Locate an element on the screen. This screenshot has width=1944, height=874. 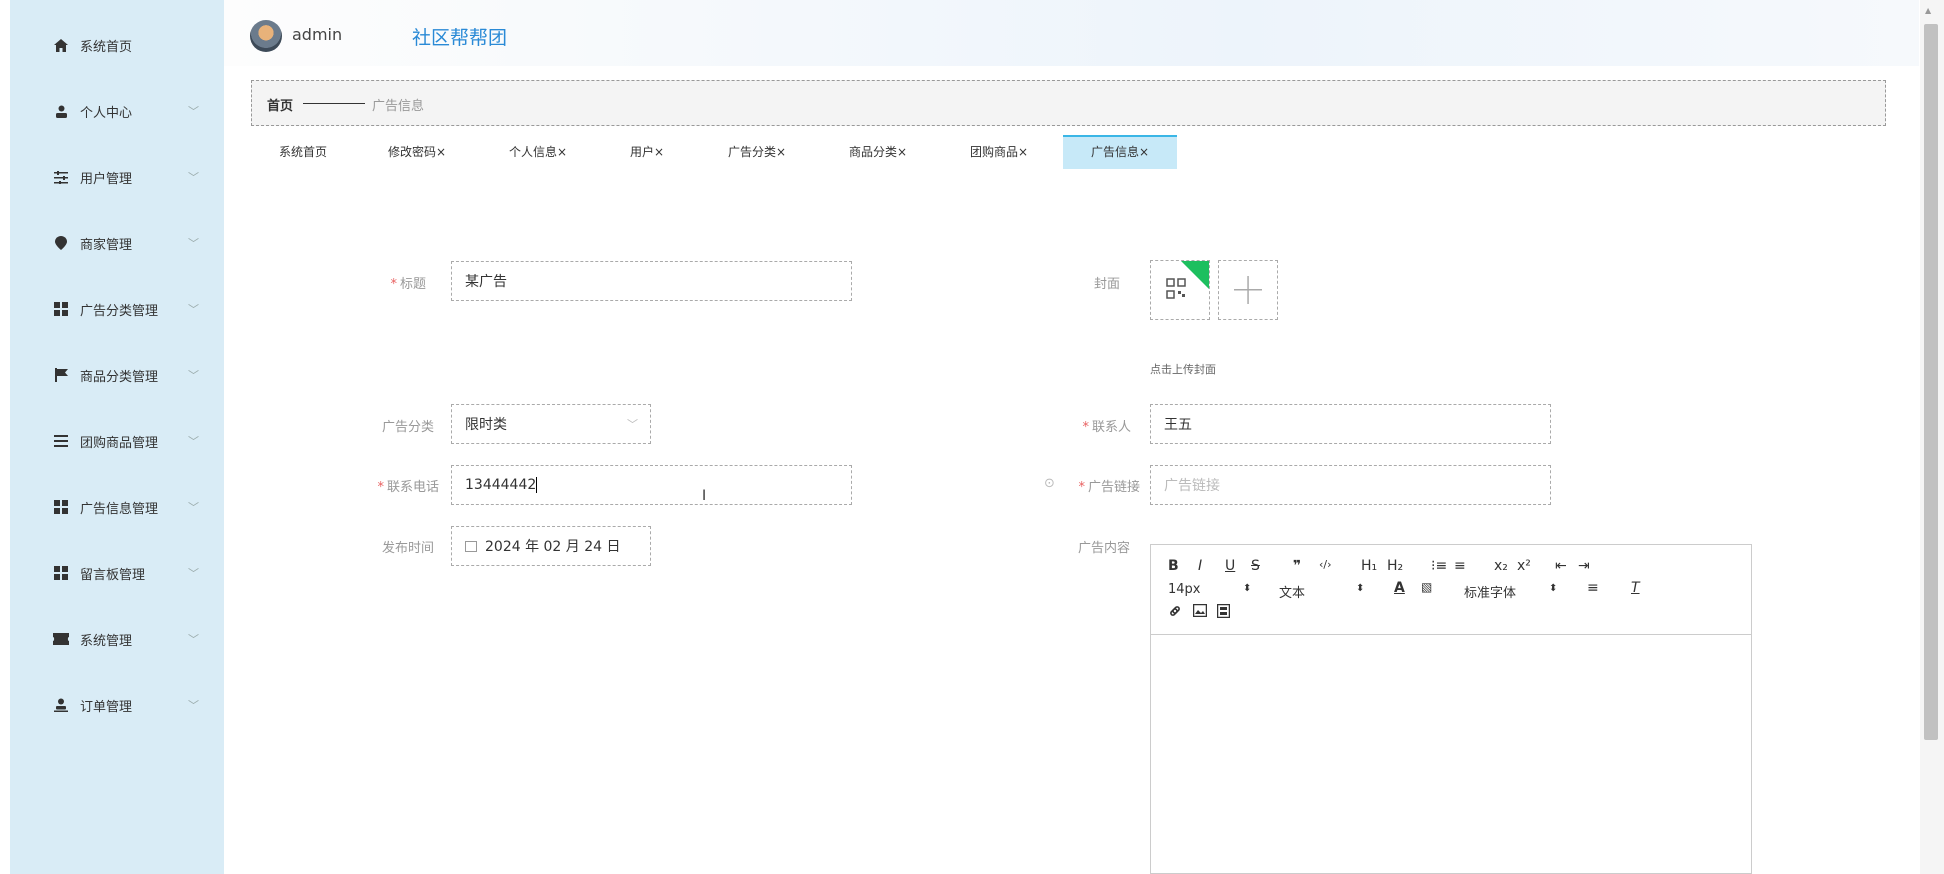
tab-change-password: 修改密码× is located at coordinates (417, 152).